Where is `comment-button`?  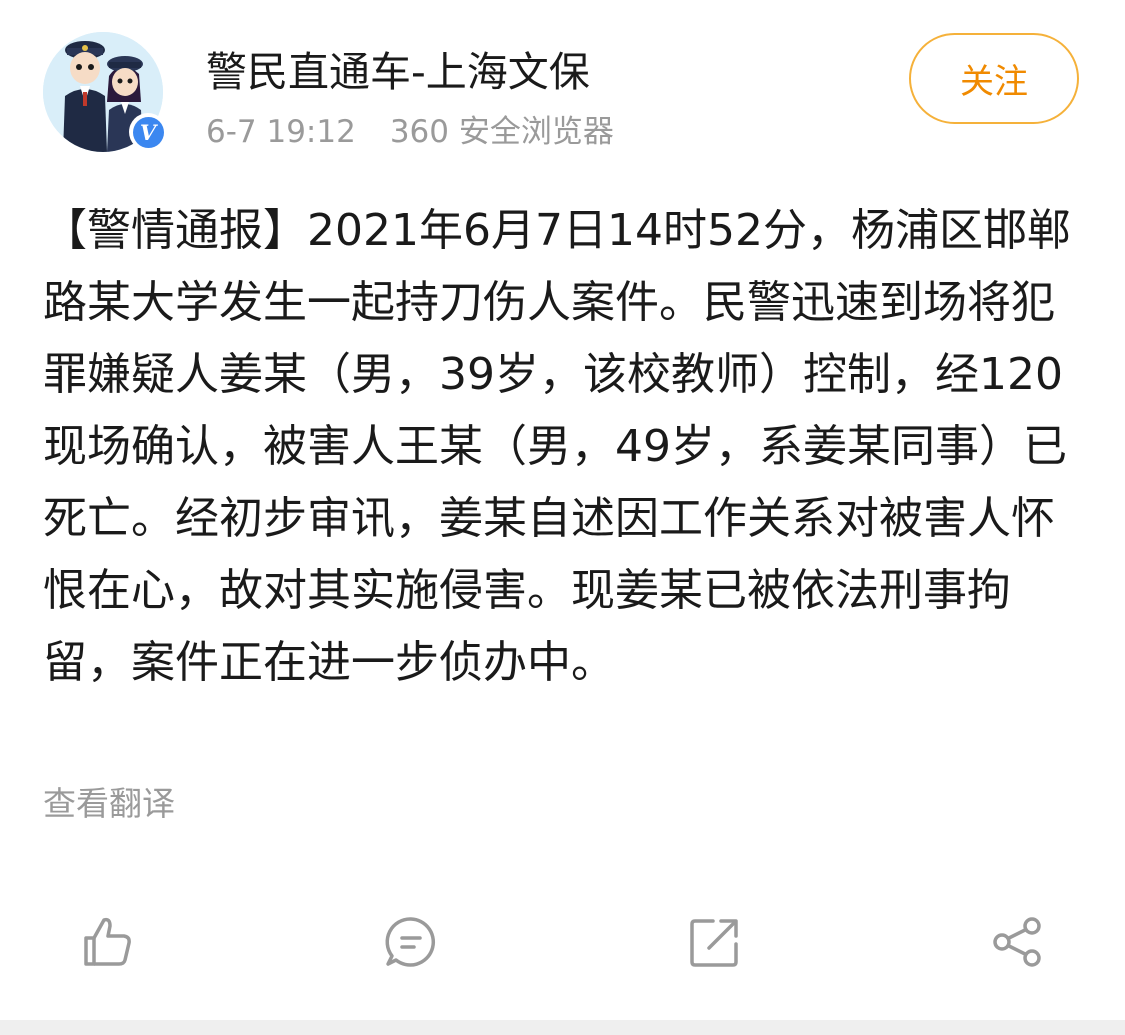 comment-button is located at coordinates (411, 942).